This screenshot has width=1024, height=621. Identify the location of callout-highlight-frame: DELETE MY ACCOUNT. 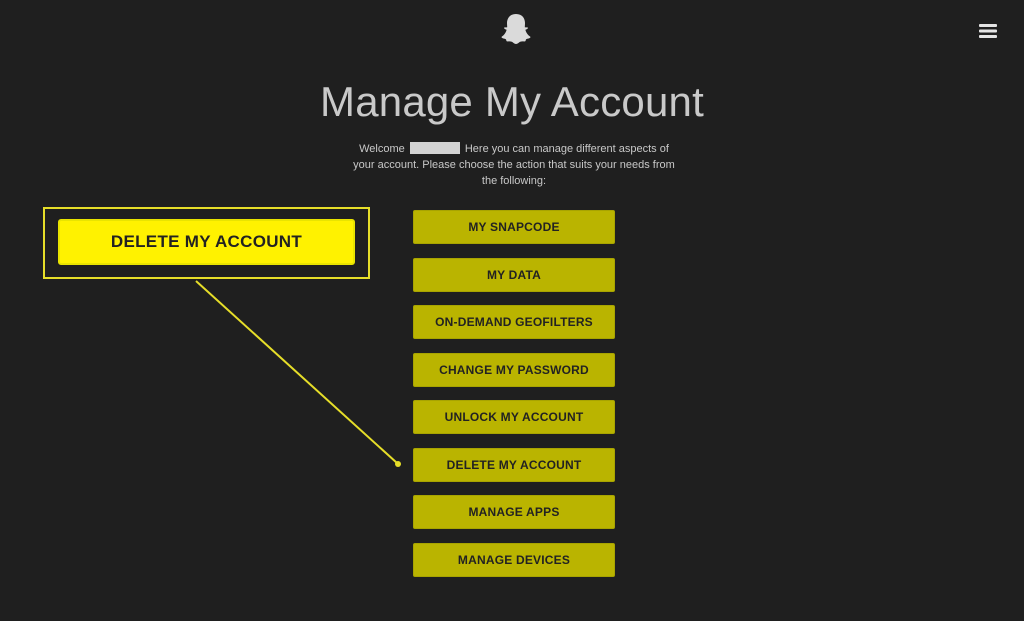
(206, 243).